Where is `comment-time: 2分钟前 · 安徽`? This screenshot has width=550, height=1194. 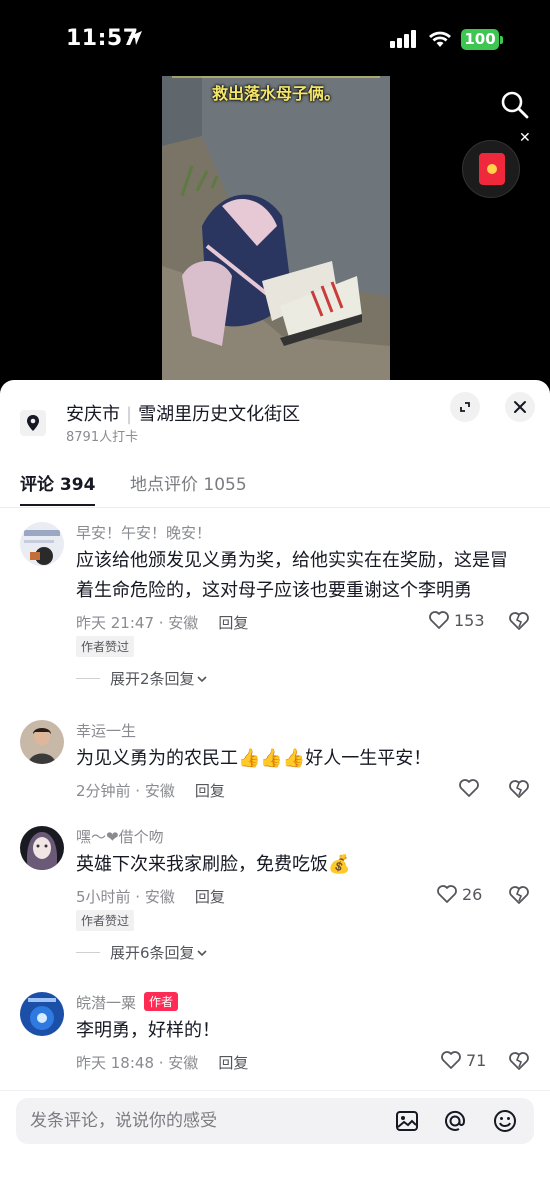 comment-time: 2分钟前 · 安徽 is located at coordinates (125, 791).